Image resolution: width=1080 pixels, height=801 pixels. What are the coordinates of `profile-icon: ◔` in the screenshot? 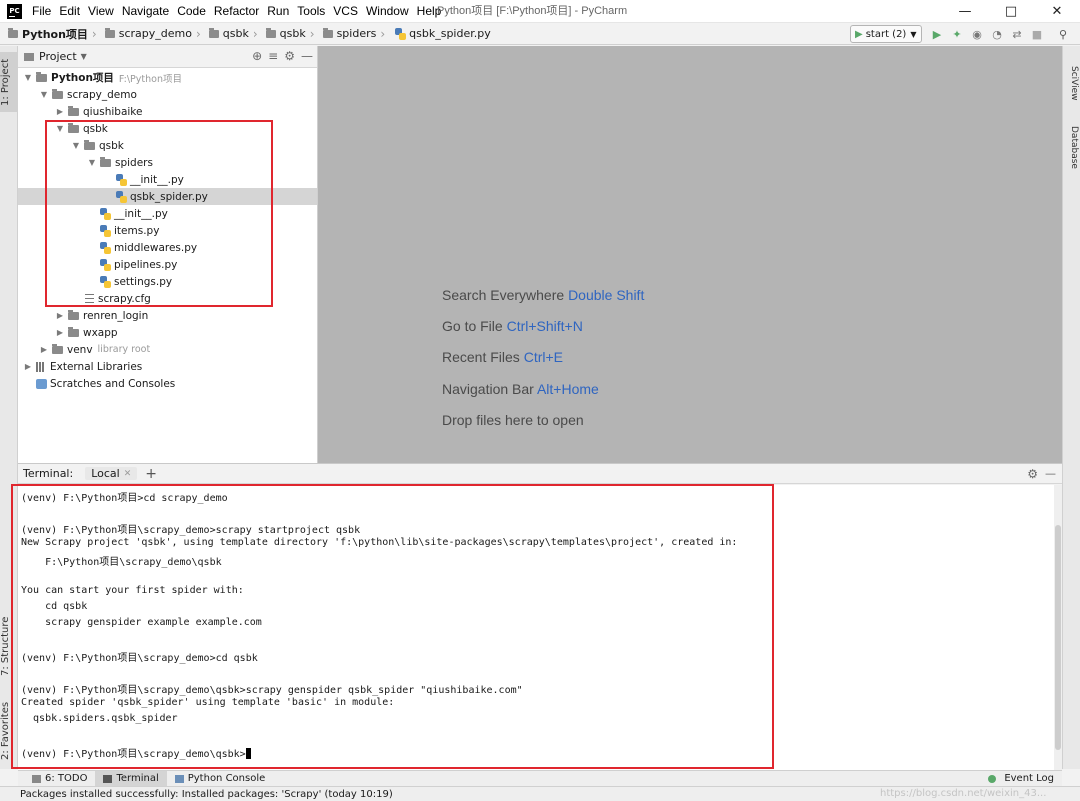 It's located at (997, 34).